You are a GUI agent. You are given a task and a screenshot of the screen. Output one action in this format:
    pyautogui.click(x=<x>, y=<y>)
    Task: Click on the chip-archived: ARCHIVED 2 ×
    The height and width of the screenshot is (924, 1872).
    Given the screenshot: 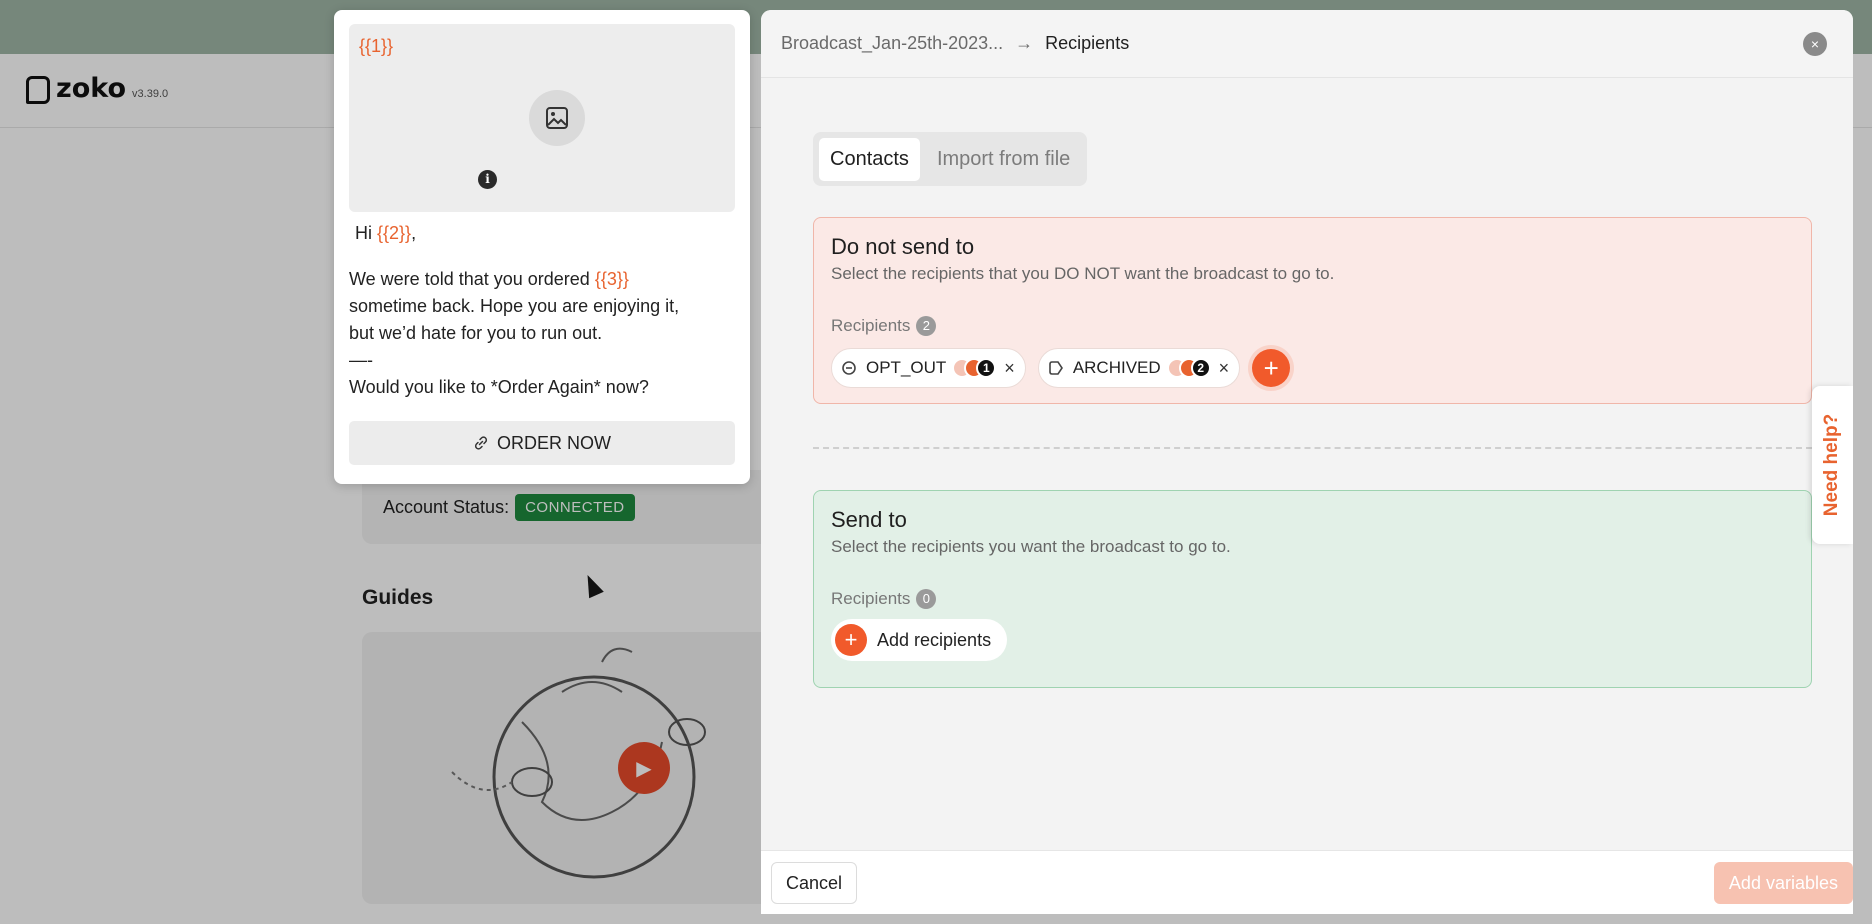 What is the action you would take?
    pyautogui.click(x=1139, y=368)
    